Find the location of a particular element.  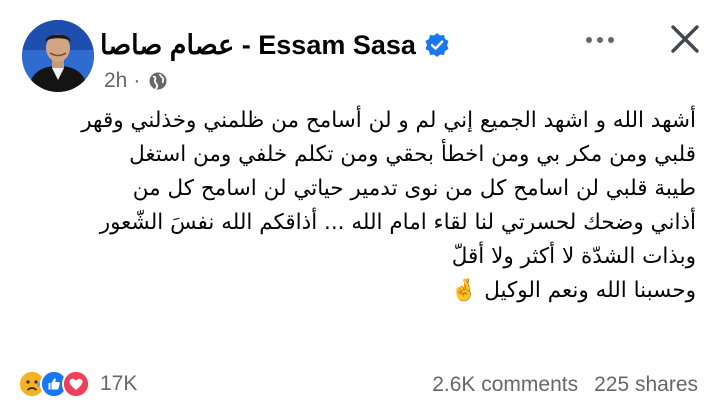

post-text-line: وبذات الشدّة لا أكثر ولا أقلّ is located at coordinates (573, 256).